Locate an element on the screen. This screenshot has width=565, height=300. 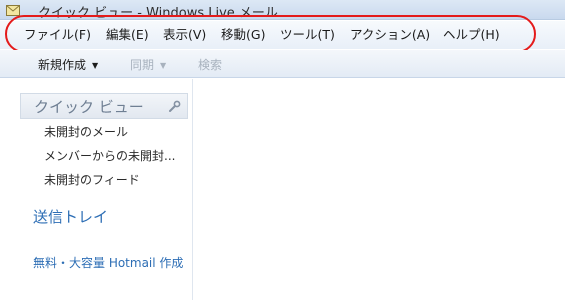
hotmail-signup-link: 無料・大容量 Hotmail 作成 is located at coordinates (108, 262).